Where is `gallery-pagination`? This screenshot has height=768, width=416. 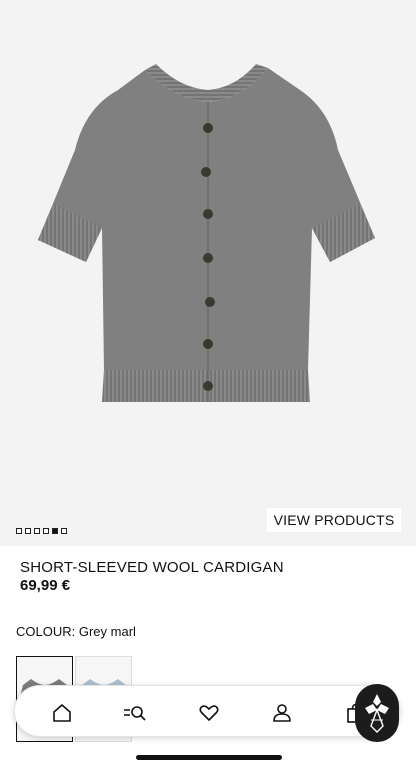 gallery-pagination is located at coordinates (41, 531).